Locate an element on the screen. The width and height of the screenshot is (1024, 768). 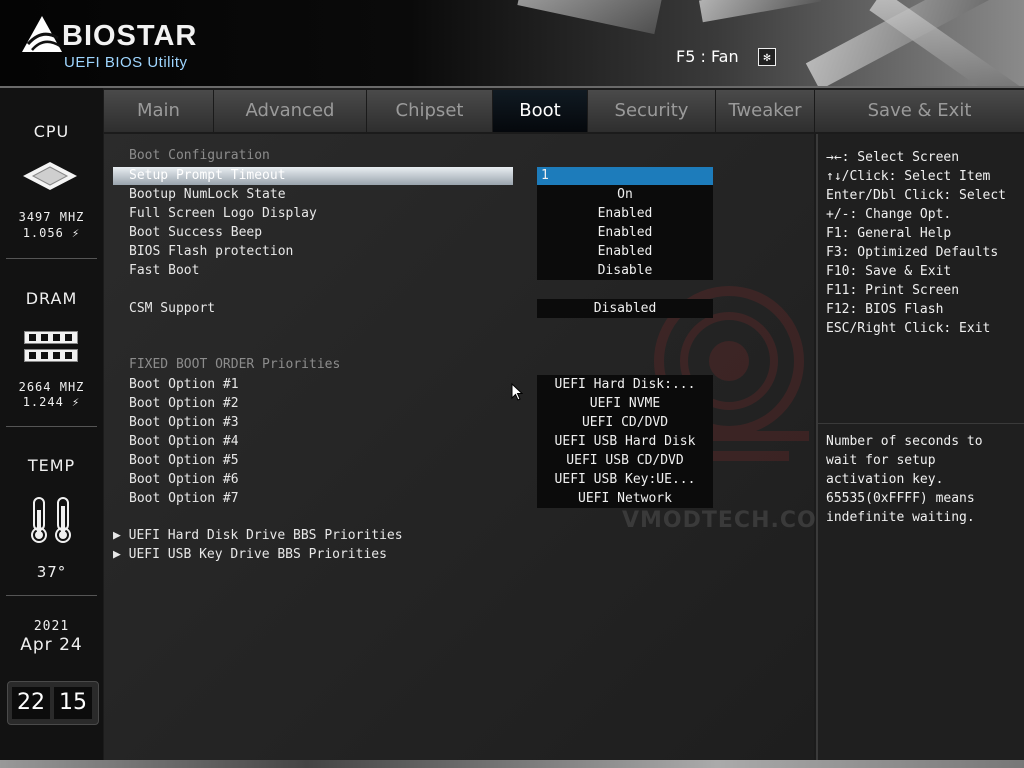
timeout-input: 1 is located at coordinates (625, 175).